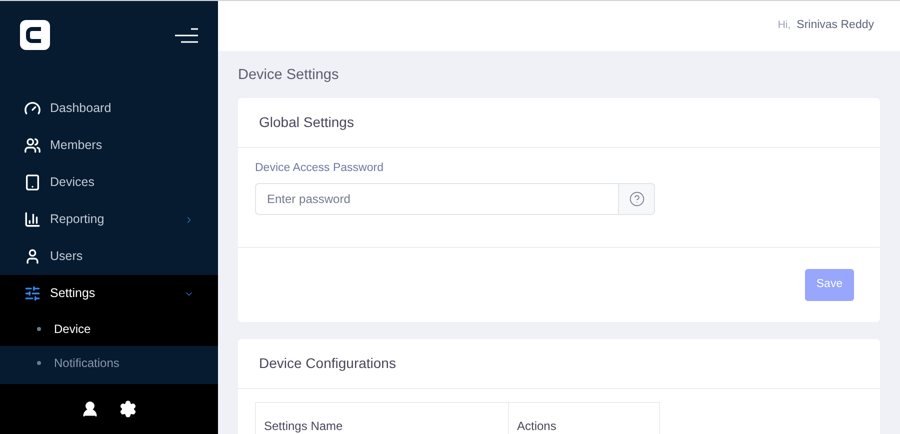 The height and width of the screenshot is (434, 900). Describe the element at coordinates (109, 108) in the screenshot. I see `sidebar-item: Dashboard` at that location.